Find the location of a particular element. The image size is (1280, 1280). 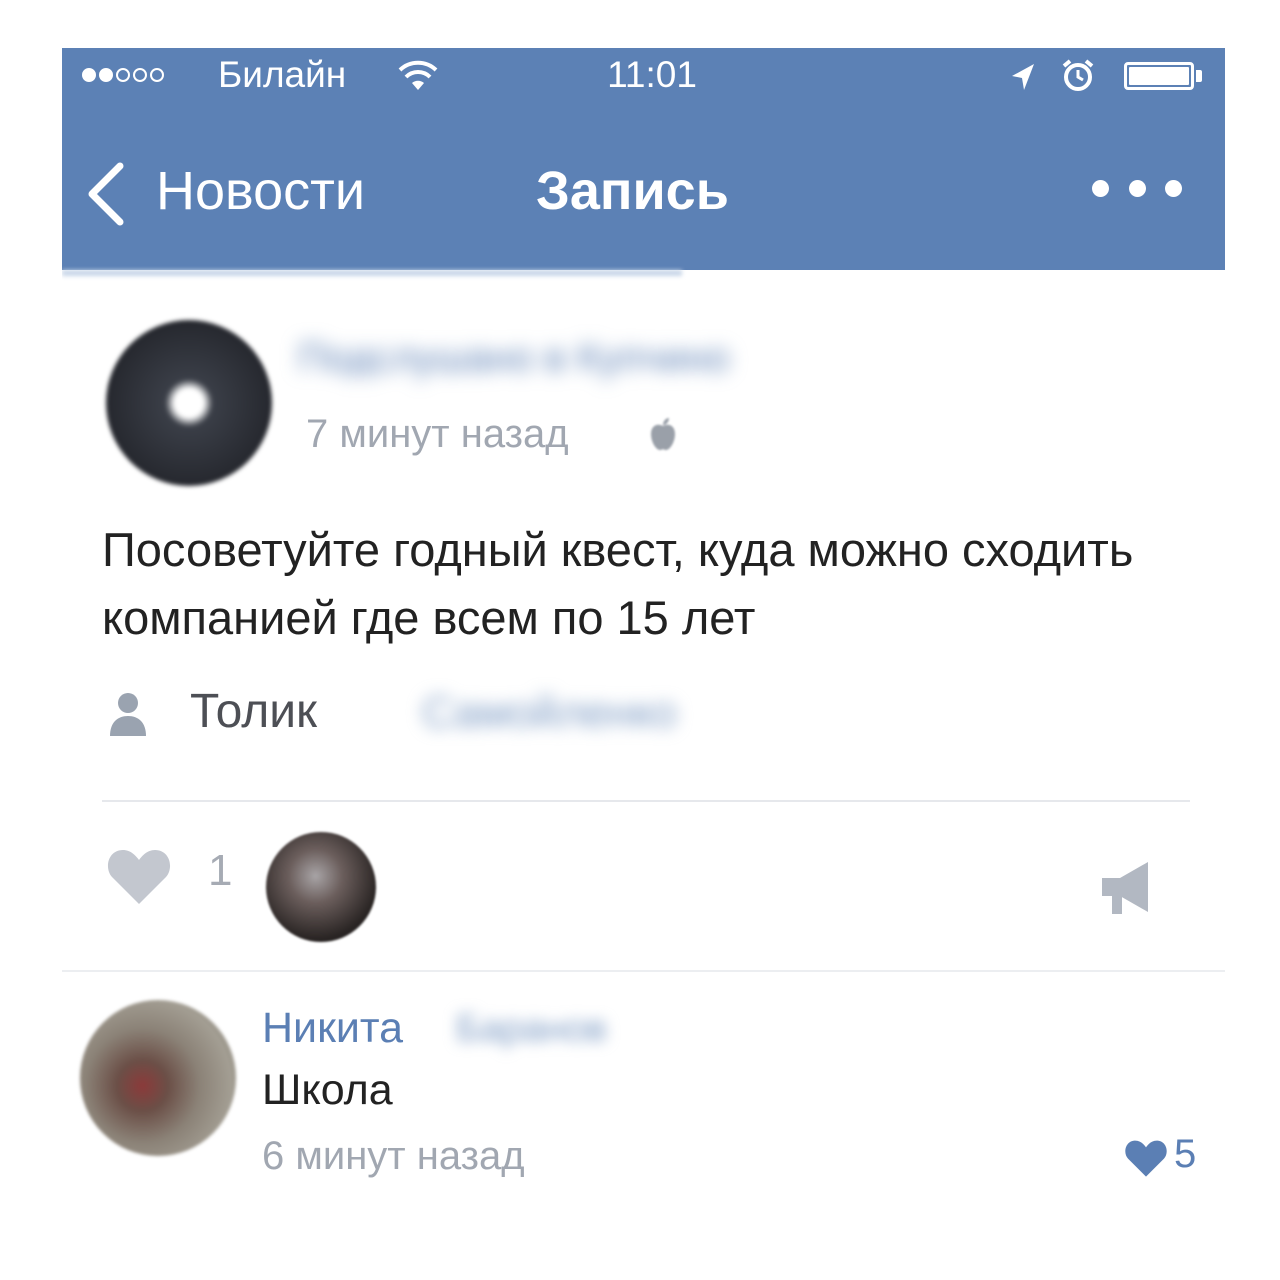

status-bar: Билайн 11:01 is located at coordinates (643, 83).